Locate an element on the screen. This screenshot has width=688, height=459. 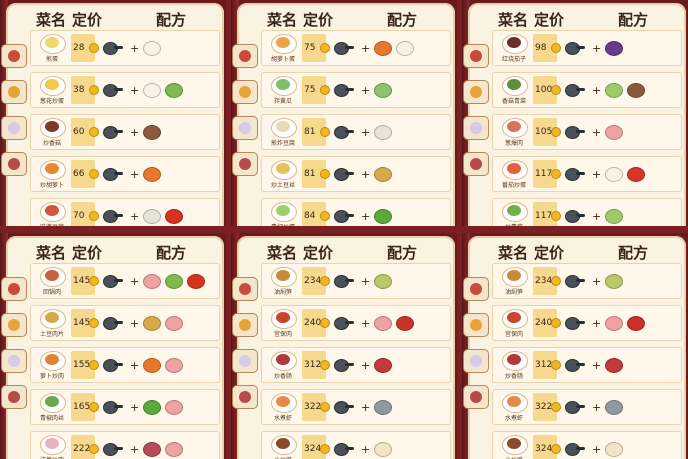
dish-icon: 水煮虾 is located at coordinates (514, 407).